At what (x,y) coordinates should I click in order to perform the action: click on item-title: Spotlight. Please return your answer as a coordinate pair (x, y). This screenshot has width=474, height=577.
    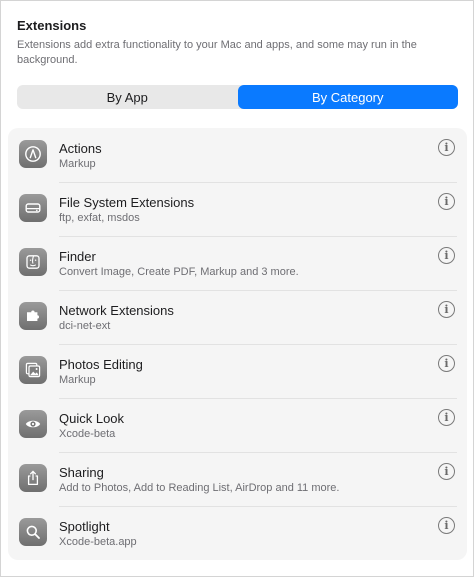
    Looking at the image, I should click on (84, 526).